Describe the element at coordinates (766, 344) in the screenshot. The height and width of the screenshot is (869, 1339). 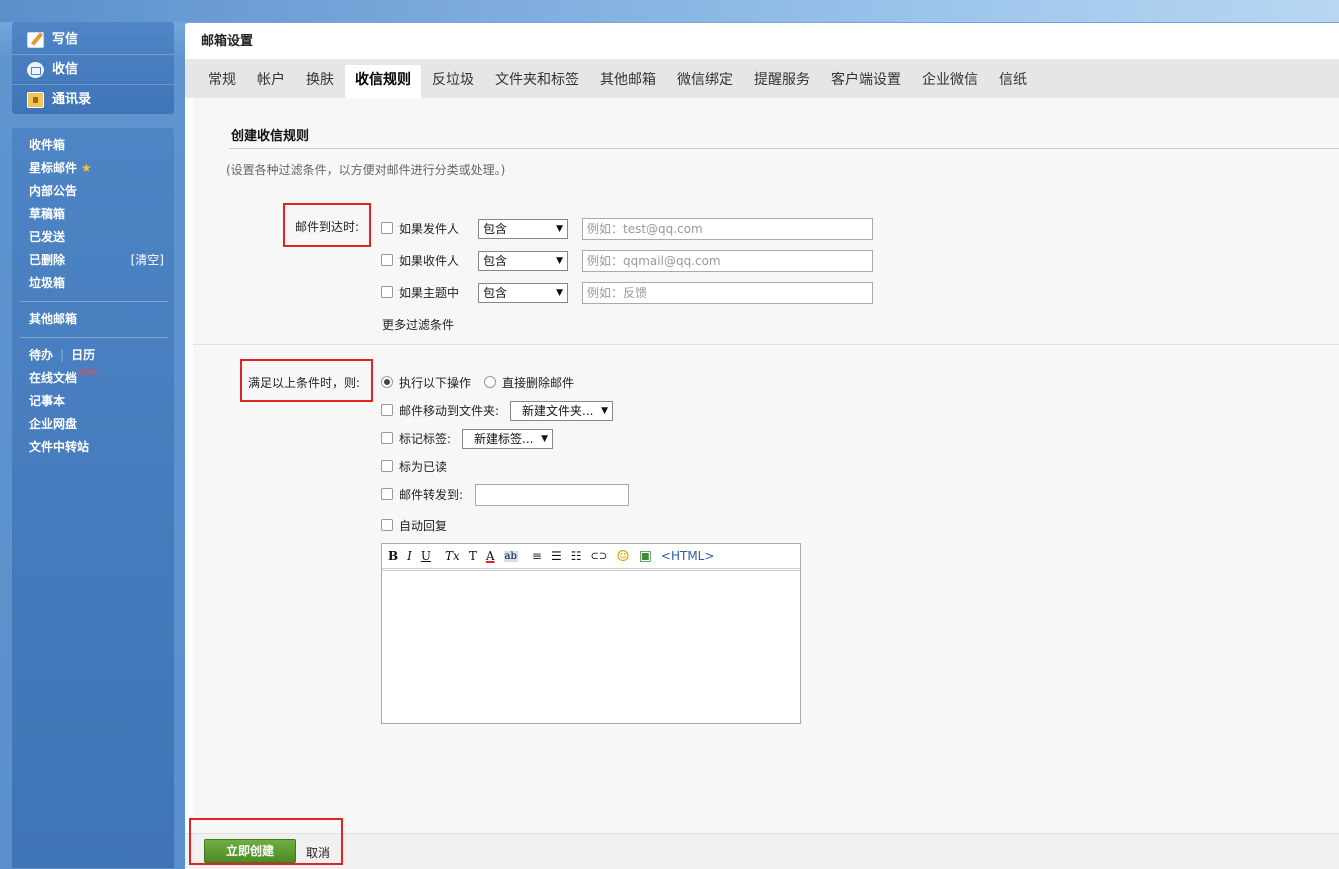
I see `form-divider` at that location.